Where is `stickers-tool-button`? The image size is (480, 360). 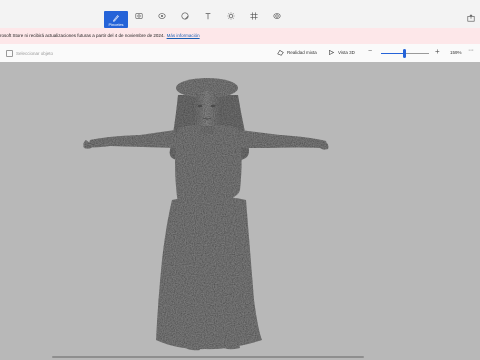 stickers-tool-button is located at coordinates (185, 19).